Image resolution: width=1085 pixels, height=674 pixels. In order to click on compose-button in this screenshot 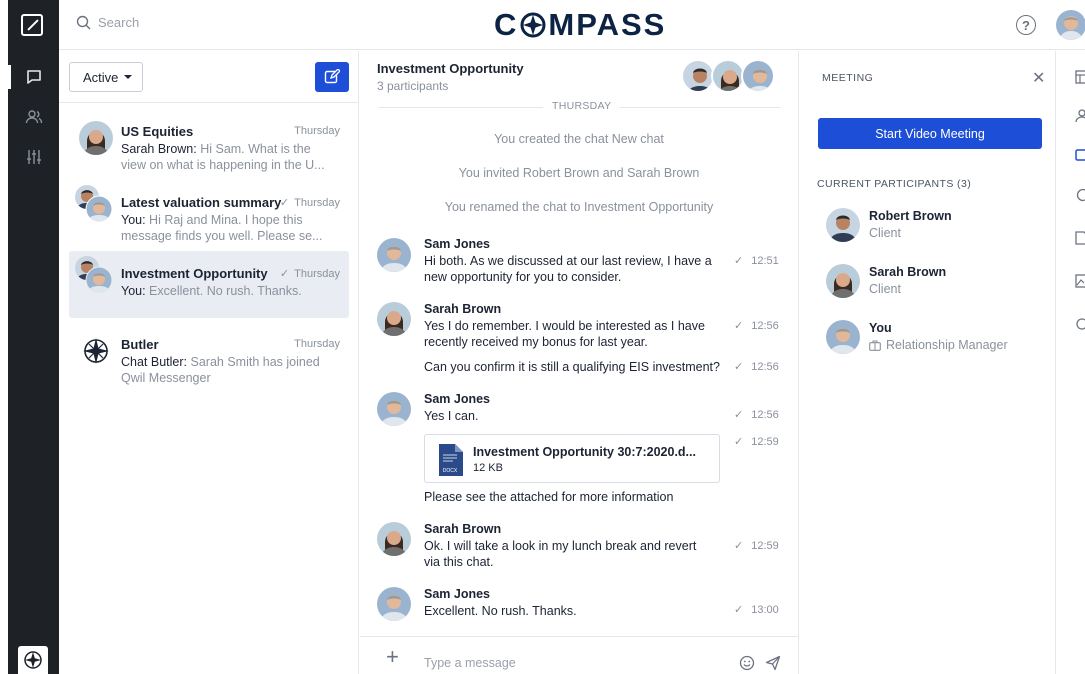, I will do `click(332, 77)`.